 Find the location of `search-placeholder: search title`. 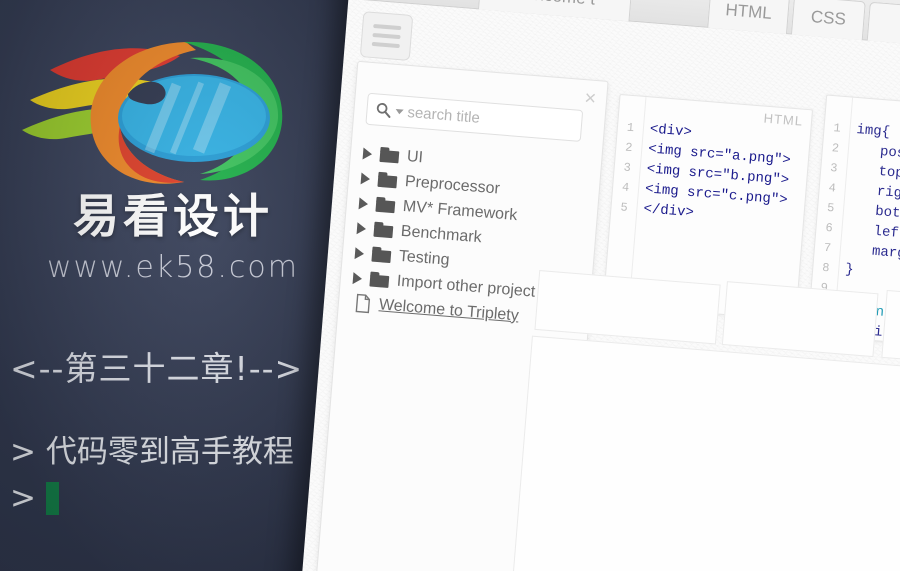

search-placeholder: search title is located at coordinates (443, 115).